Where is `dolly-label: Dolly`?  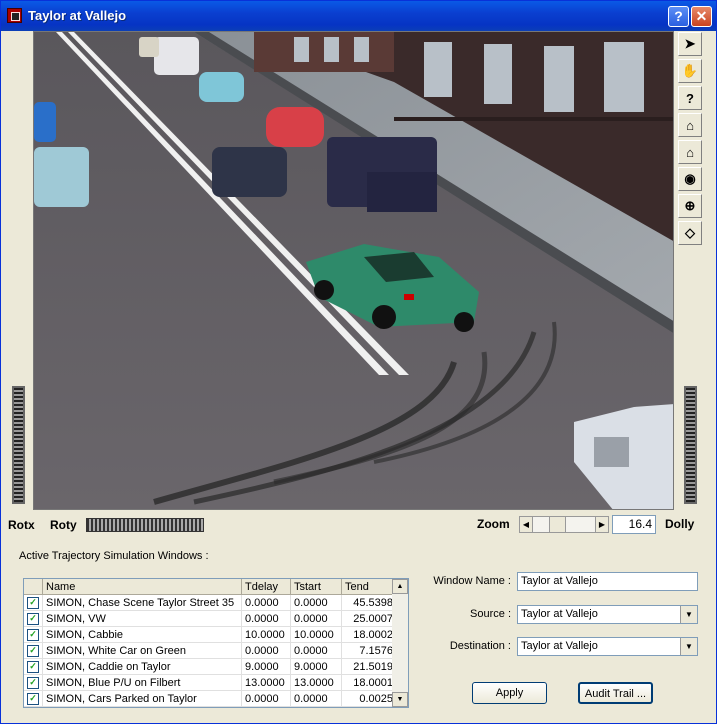 dolly-label: Dolly is located at coordinates (680, 524).